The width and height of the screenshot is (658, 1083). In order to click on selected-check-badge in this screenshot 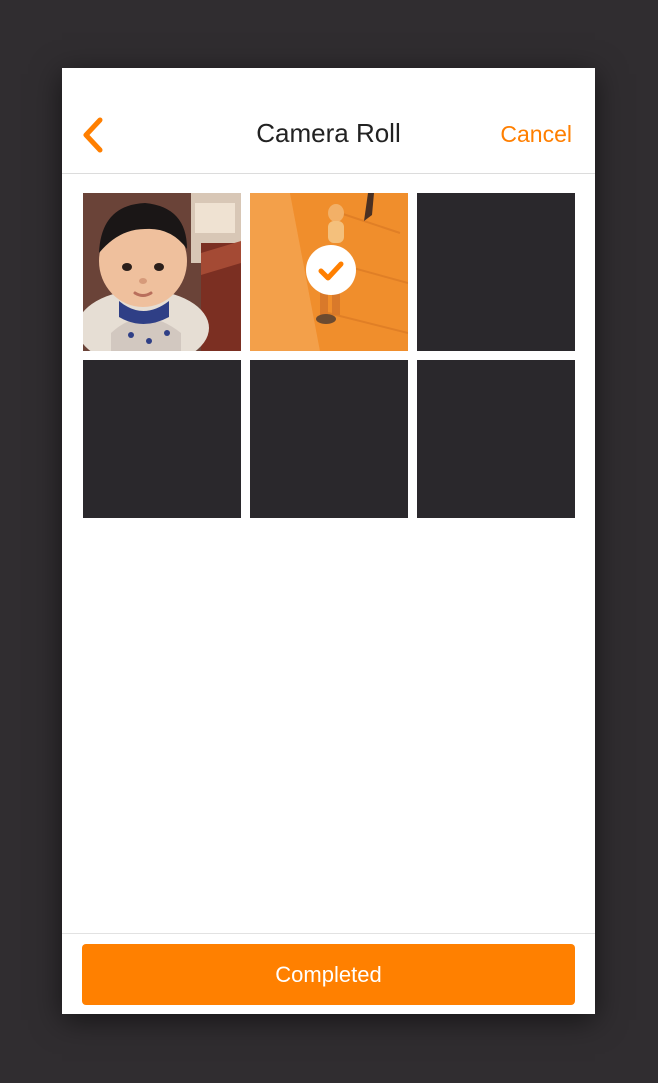, I will do `click(331, 270)`.